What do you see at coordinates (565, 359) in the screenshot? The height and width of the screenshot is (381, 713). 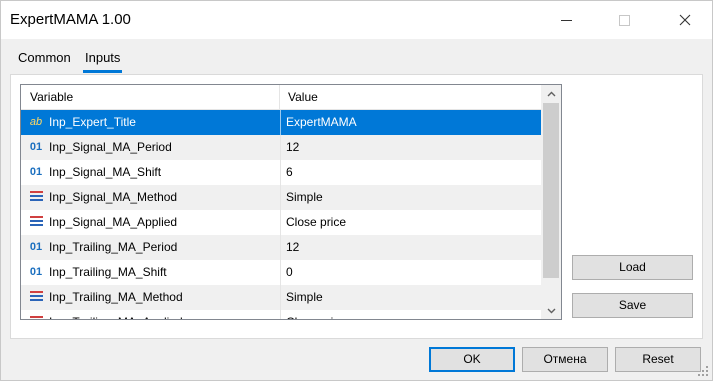 I see `cancel-button: Отмена` at bounding box center [565, 359].